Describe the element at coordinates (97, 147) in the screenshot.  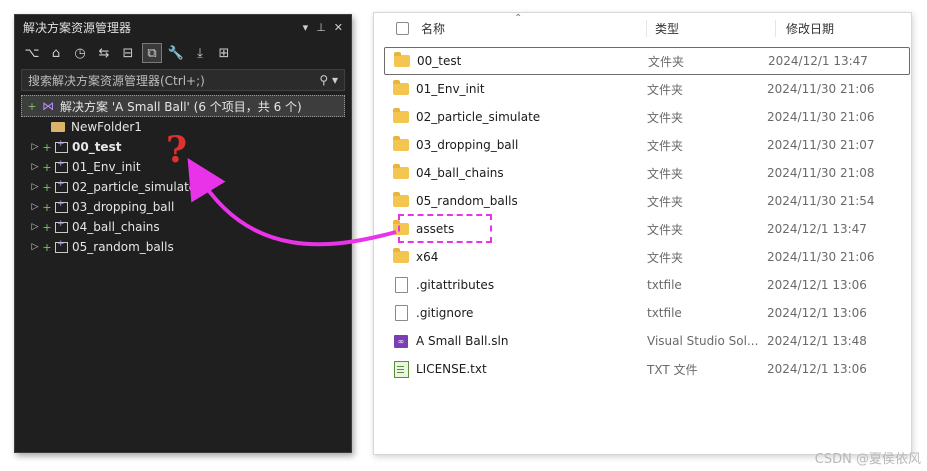
I see `tree-item-label: 00_test` at that location.